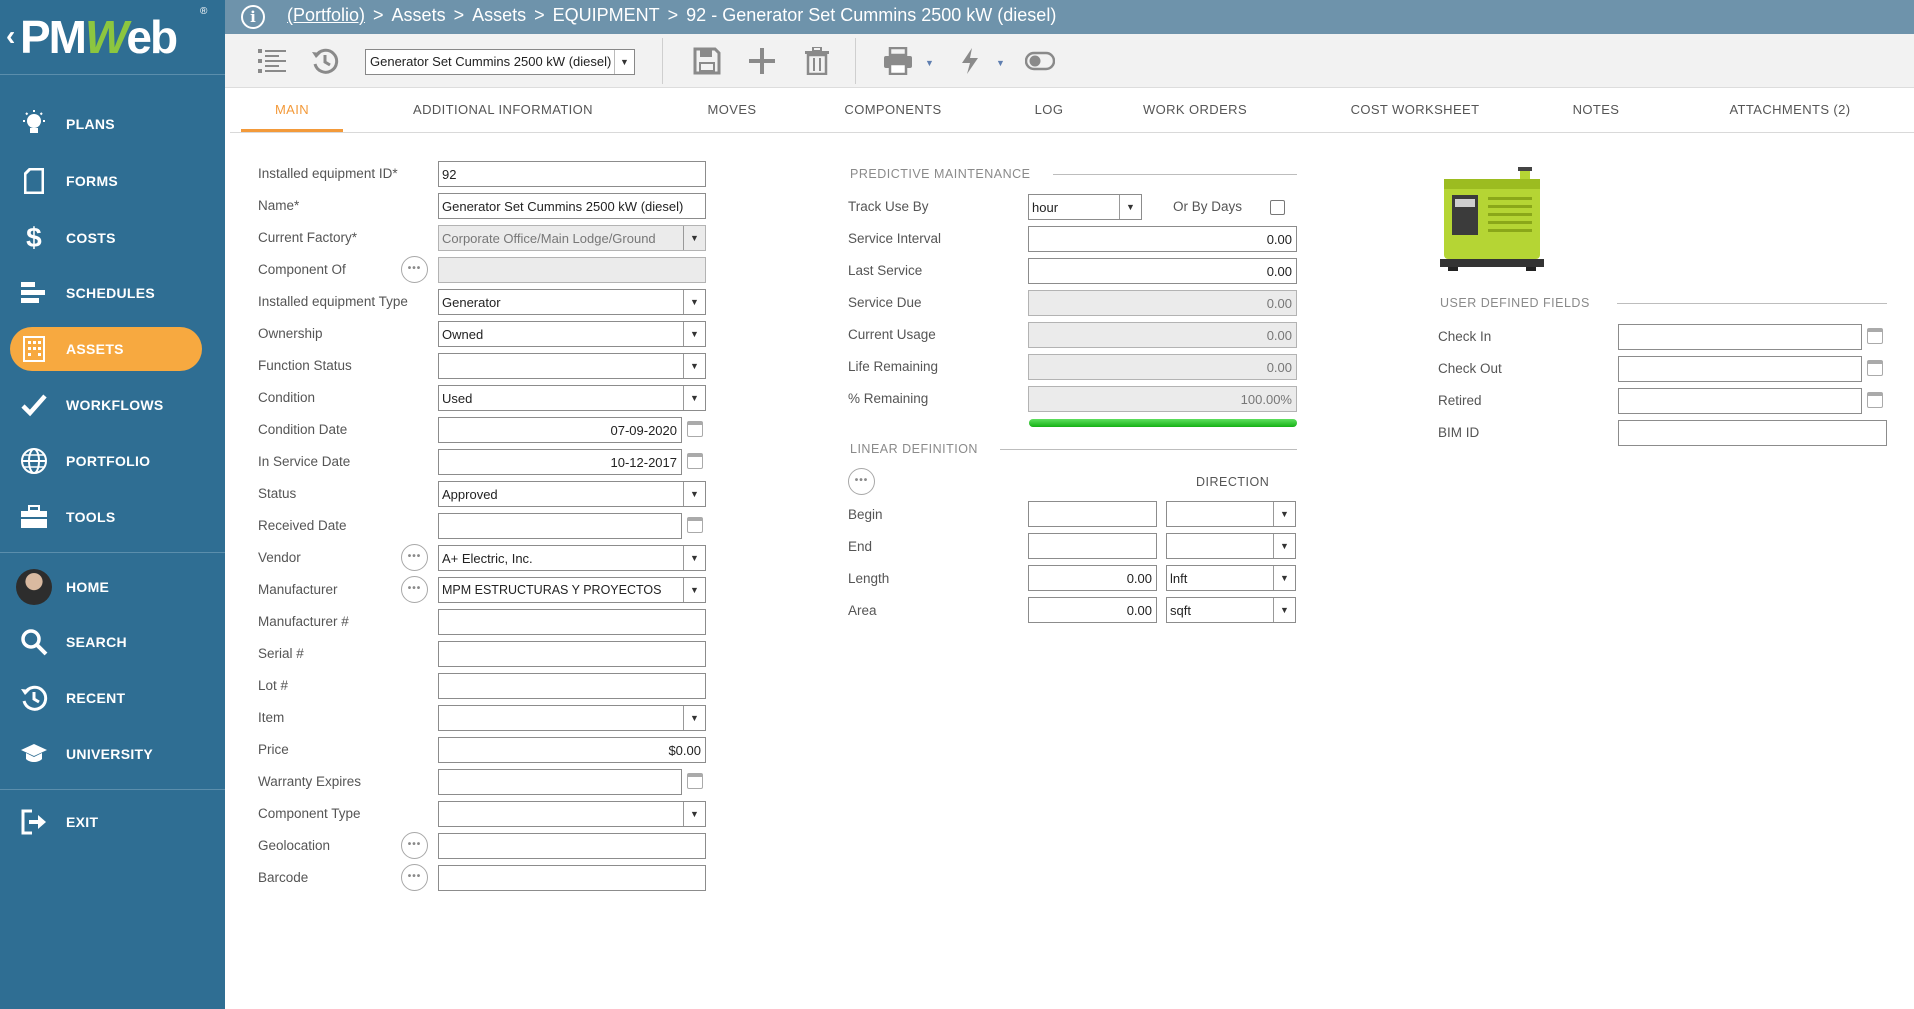  Describe the element at coordinates (1092, 610) in the screenshot. I see `area-field: 0.00` at that location.